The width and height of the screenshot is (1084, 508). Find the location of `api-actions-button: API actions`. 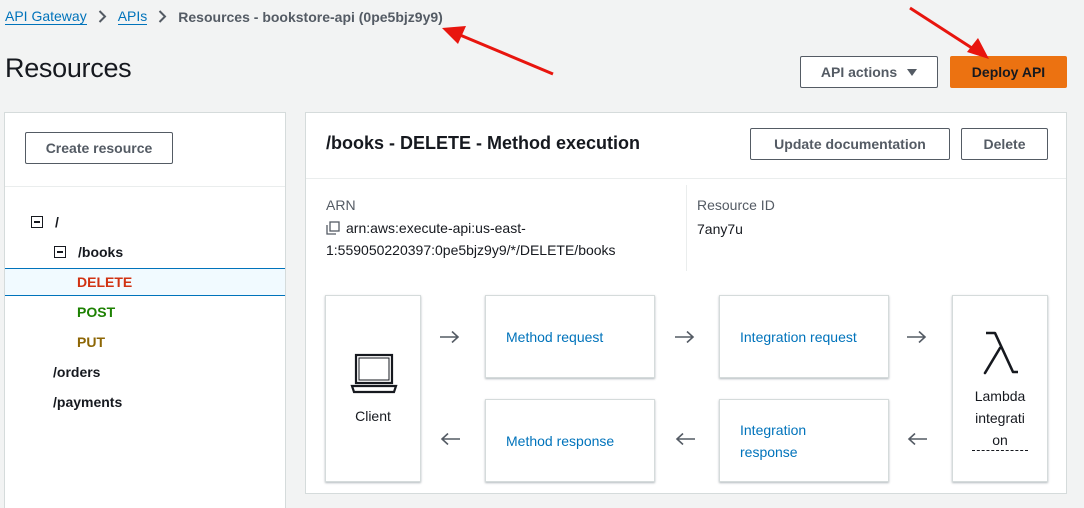

api-actions-button: API actions is located at coordinates (869, 72).